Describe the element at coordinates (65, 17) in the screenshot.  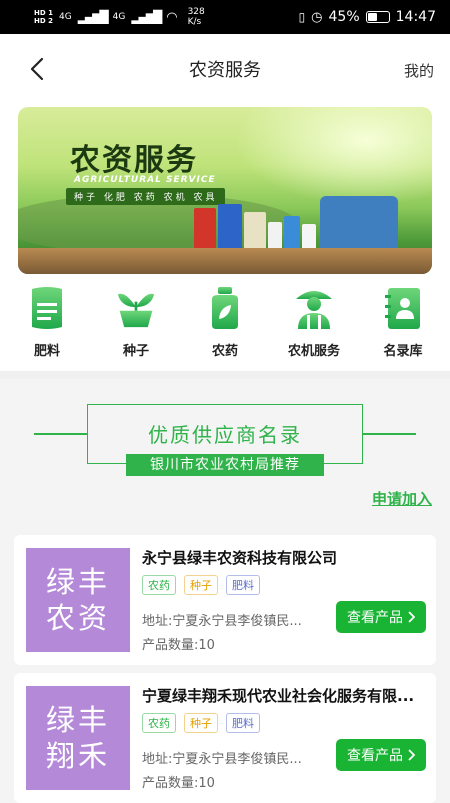
I see `network-1-label: 4G` at that location.